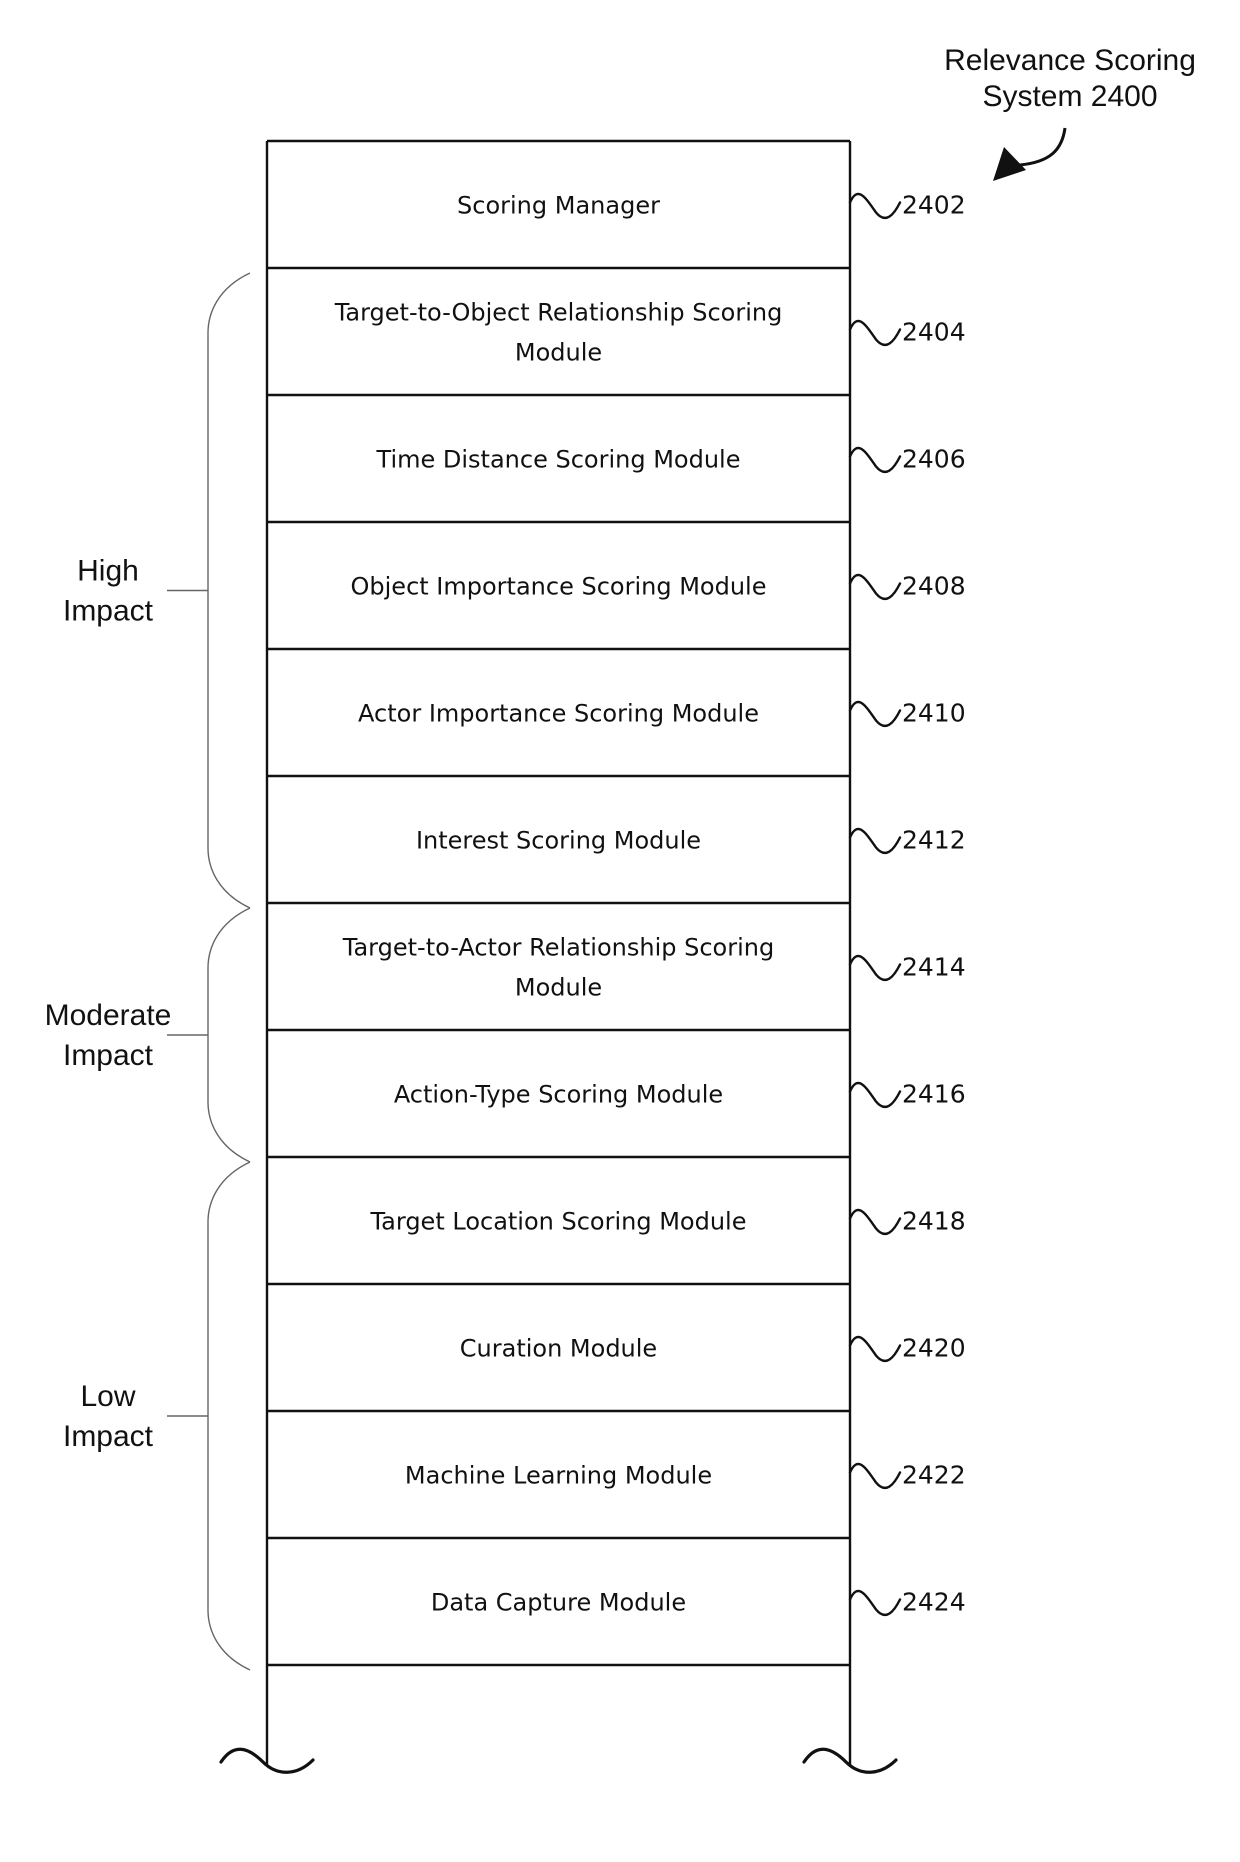 The height and width of the screenshot is (1862, 1240). I want to click on module-box: Machine Learning Module, so click(558, 1476).